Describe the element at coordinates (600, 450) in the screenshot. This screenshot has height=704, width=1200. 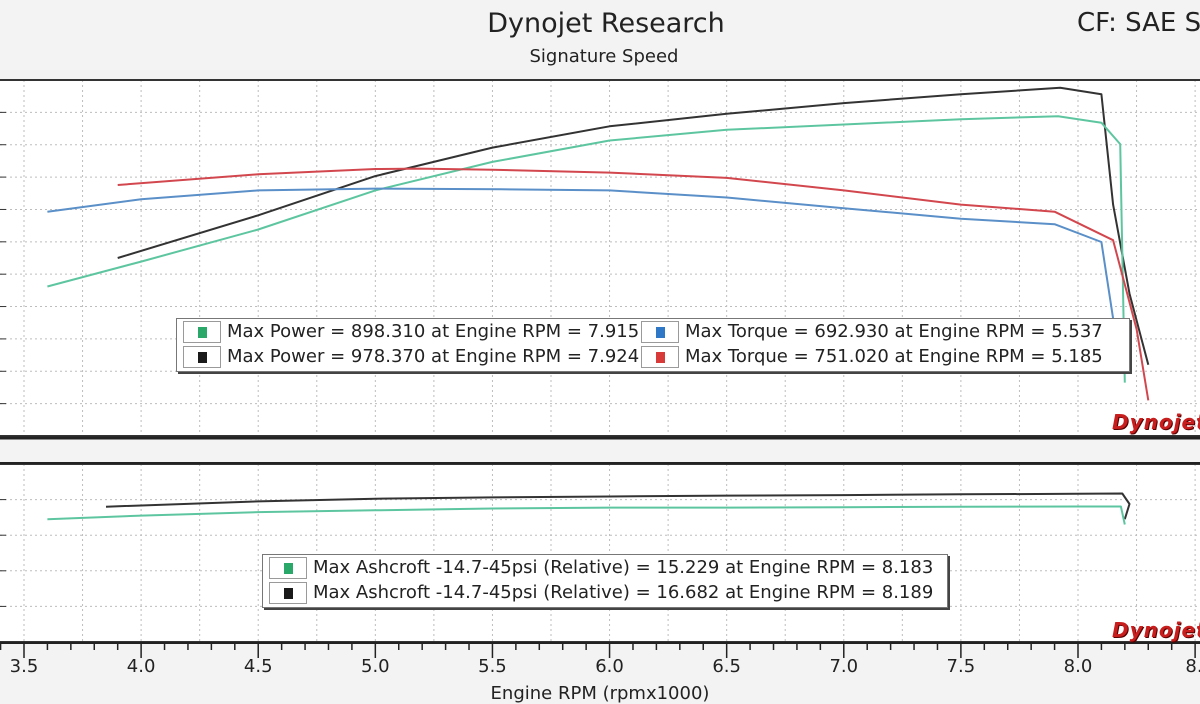
I see `panel-separator` at that location.